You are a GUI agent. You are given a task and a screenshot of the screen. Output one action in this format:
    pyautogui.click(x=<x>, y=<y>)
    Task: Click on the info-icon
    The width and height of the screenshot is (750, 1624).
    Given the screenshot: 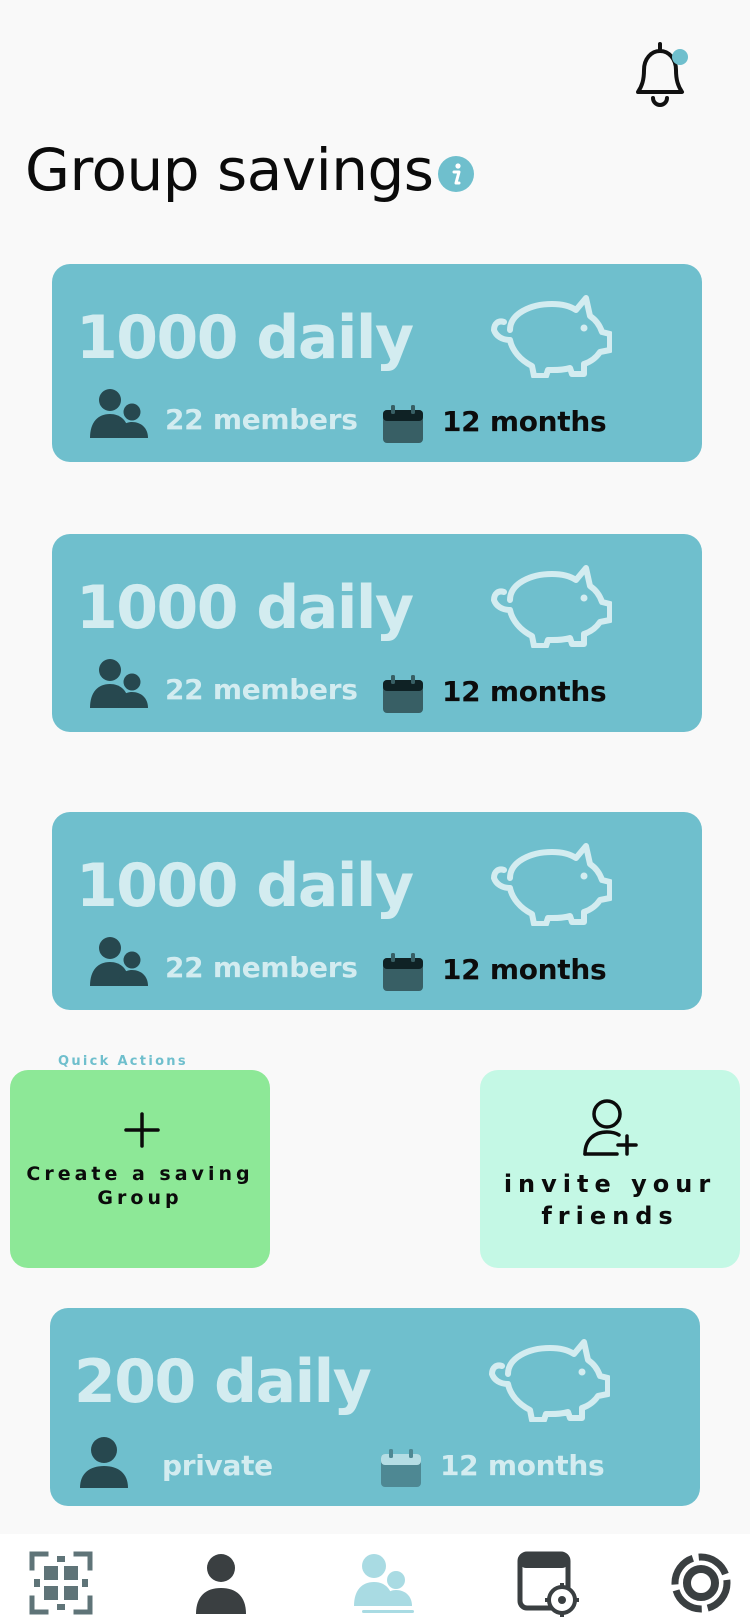 What is the action you would take?
    pyautogui.click(x=456, y=174)
    